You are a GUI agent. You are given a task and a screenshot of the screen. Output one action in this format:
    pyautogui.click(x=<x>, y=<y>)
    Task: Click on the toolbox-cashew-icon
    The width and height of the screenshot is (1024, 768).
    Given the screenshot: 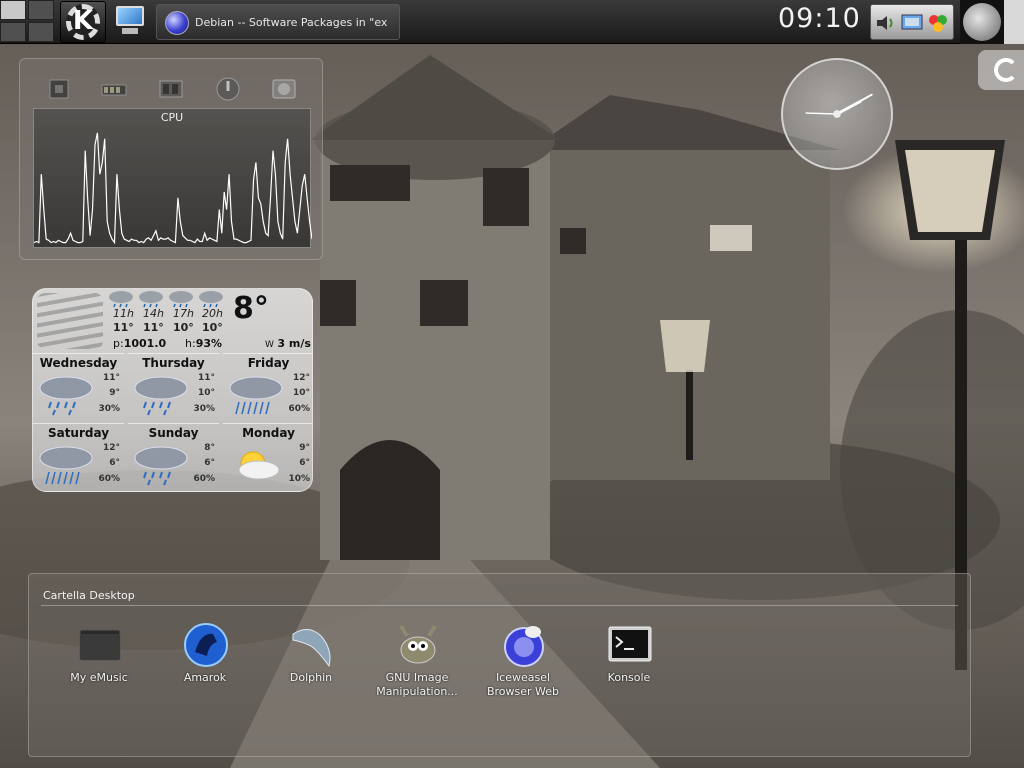 What is the action you would take?
    pyautogui.click(x=1006, y=70)
    